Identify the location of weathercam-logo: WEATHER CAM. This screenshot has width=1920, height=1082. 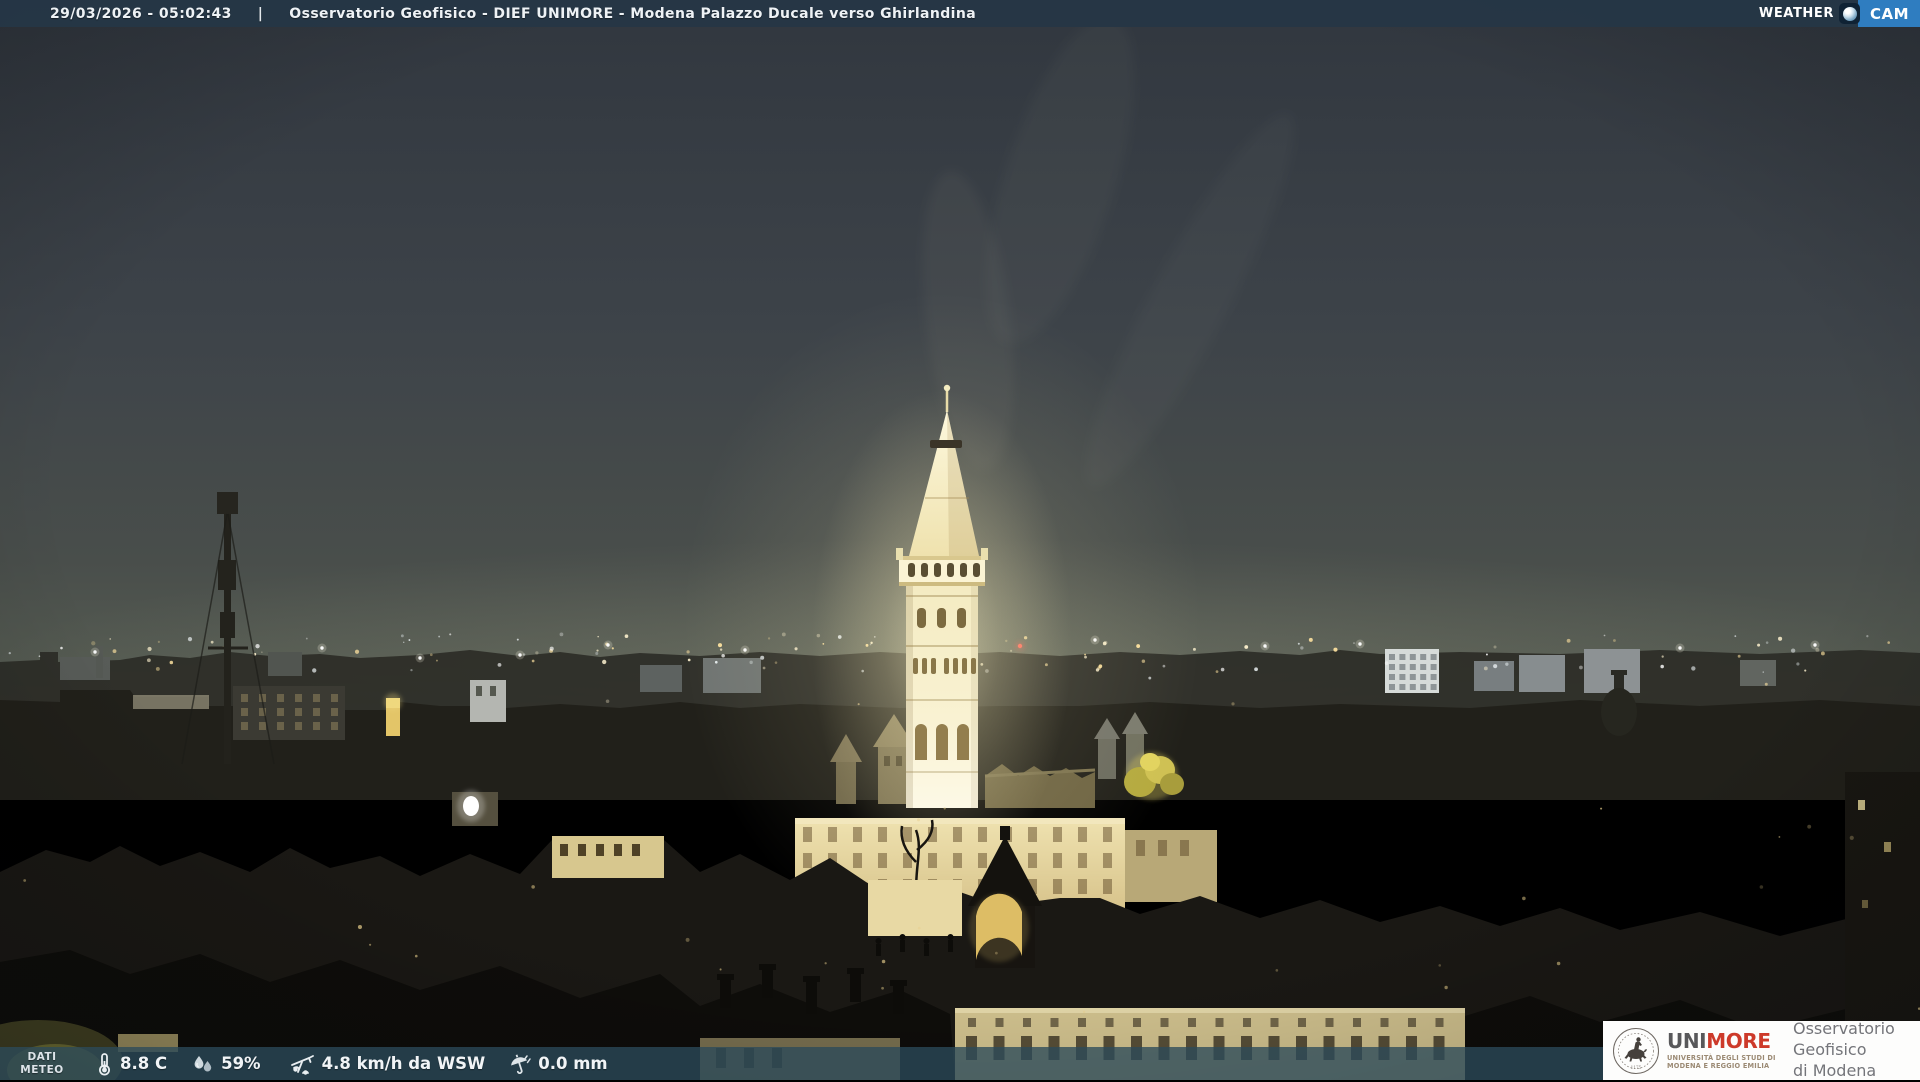
(1839, 13).